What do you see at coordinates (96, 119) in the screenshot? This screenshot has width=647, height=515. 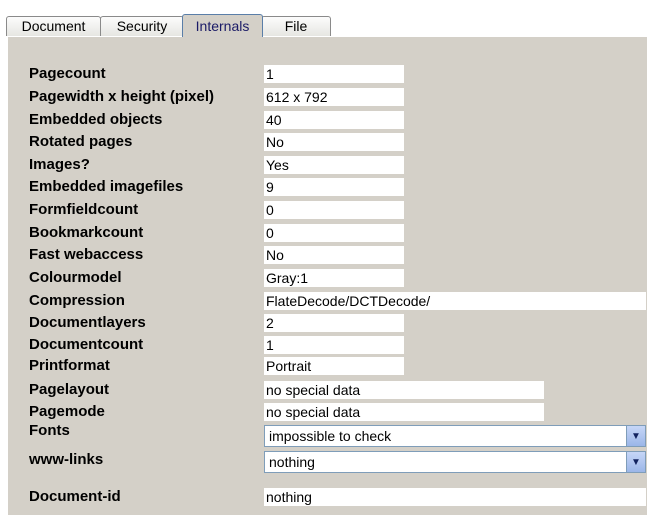 I see `embedded-objects-label: Embedded objects` at bounding box center [96, 119].